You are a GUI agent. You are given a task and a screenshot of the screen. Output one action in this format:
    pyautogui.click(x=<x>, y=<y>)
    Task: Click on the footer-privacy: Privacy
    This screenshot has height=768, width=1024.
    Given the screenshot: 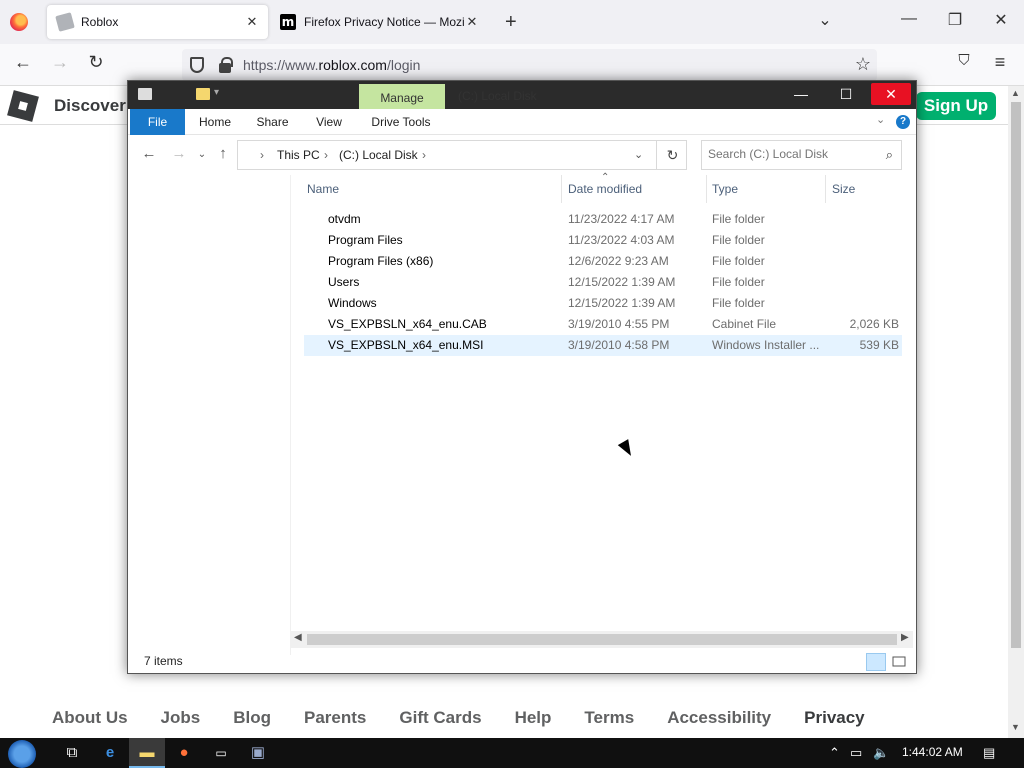 What is the action you would take?
    pyautogui.click(x=834, y=718)
    